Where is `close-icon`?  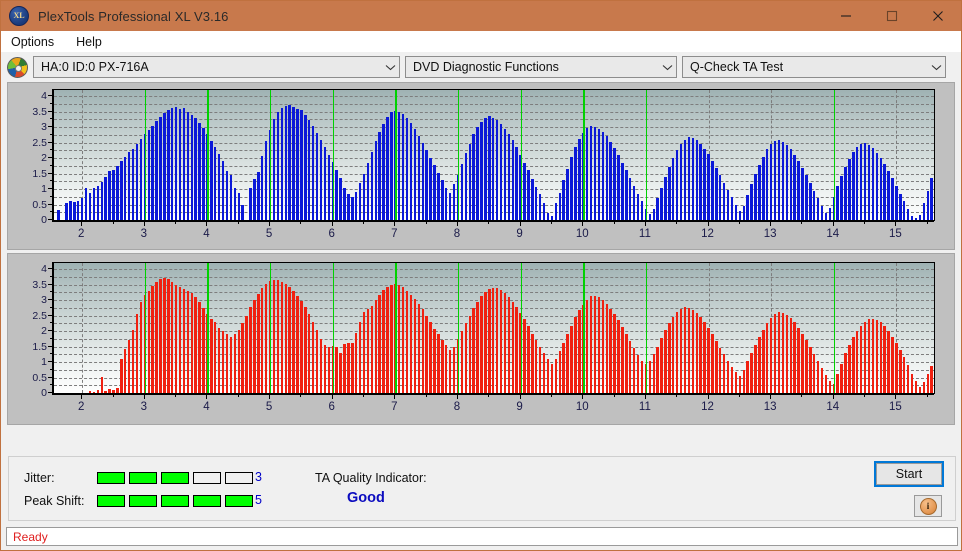
close-icon is located at coordinates (938, 16).